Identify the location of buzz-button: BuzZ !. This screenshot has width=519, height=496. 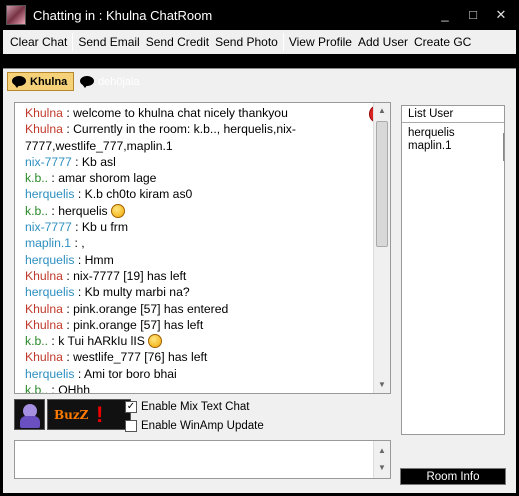
(89, 414).